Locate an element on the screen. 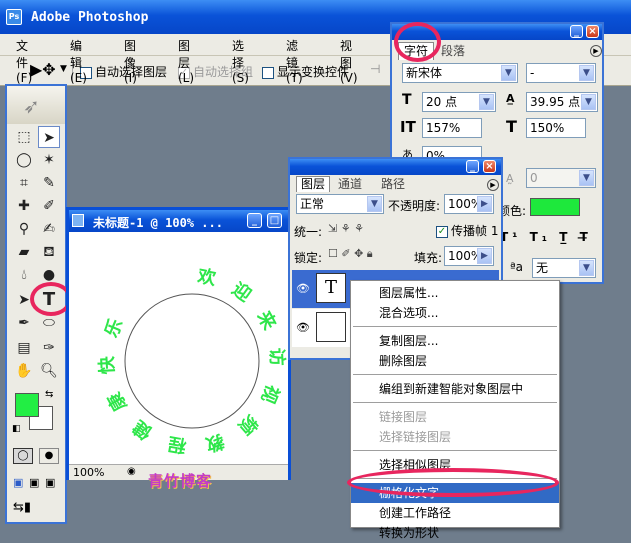 The image size is (631, 543). character-tab-highlight-circle is located at coordinates (417, 42).